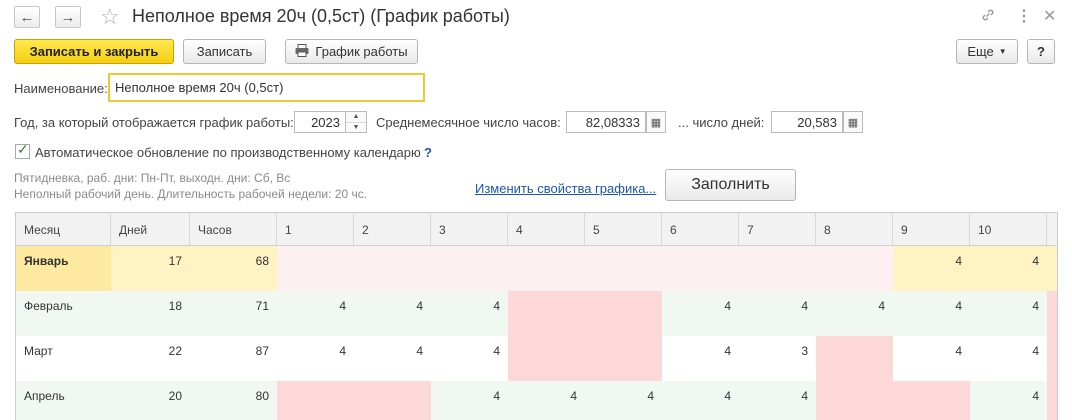 The width and height of the screenshot is (1072, 420). What do you see at coordinates (817, 122) in the screenshot?
I see `days-value: 20,583` at bounding box center [817, 122].